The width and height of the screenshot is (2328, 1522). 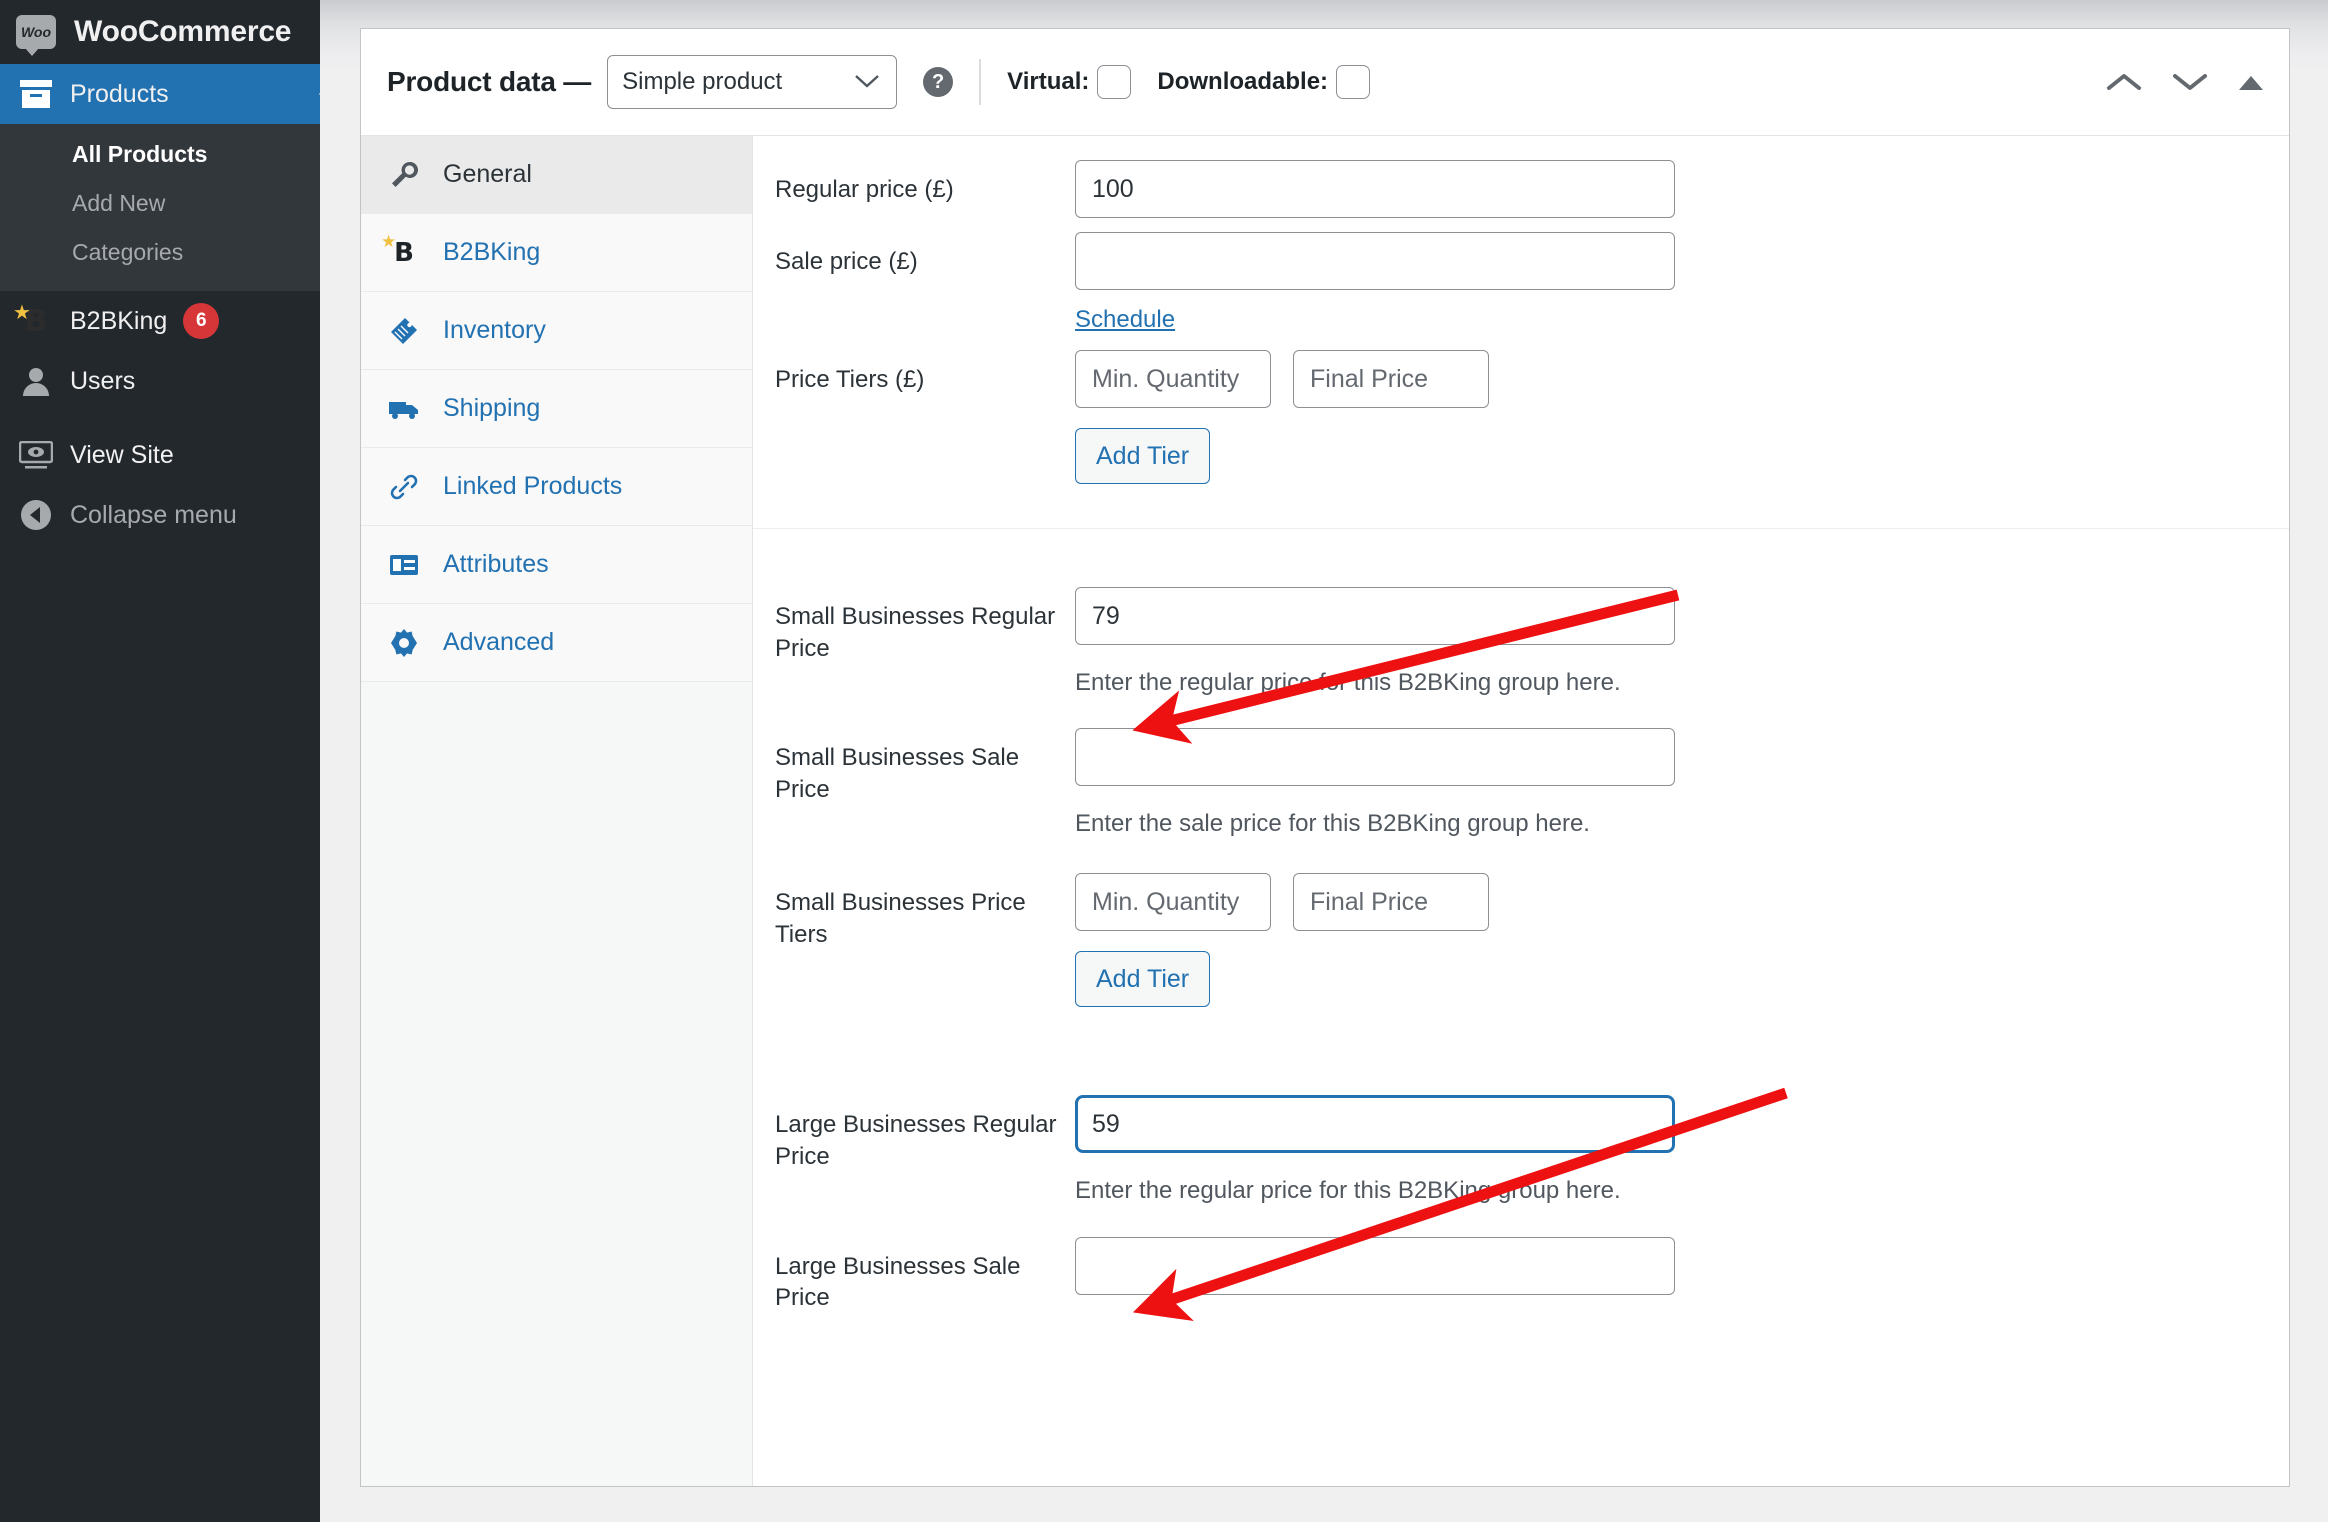 What do you see at coordinates (938, 82) in the screenshot?
I see `help-icon: ?` at bounding box center [938, 82].